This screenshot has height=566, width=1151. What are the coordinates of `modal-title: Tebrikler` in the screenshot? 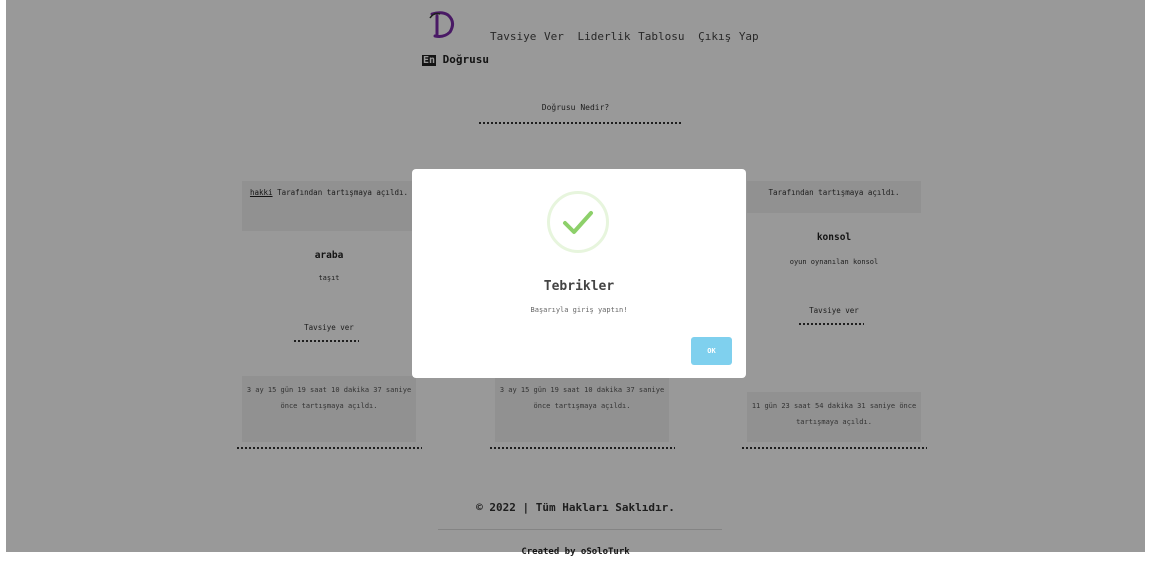 It's located at (579, 286).